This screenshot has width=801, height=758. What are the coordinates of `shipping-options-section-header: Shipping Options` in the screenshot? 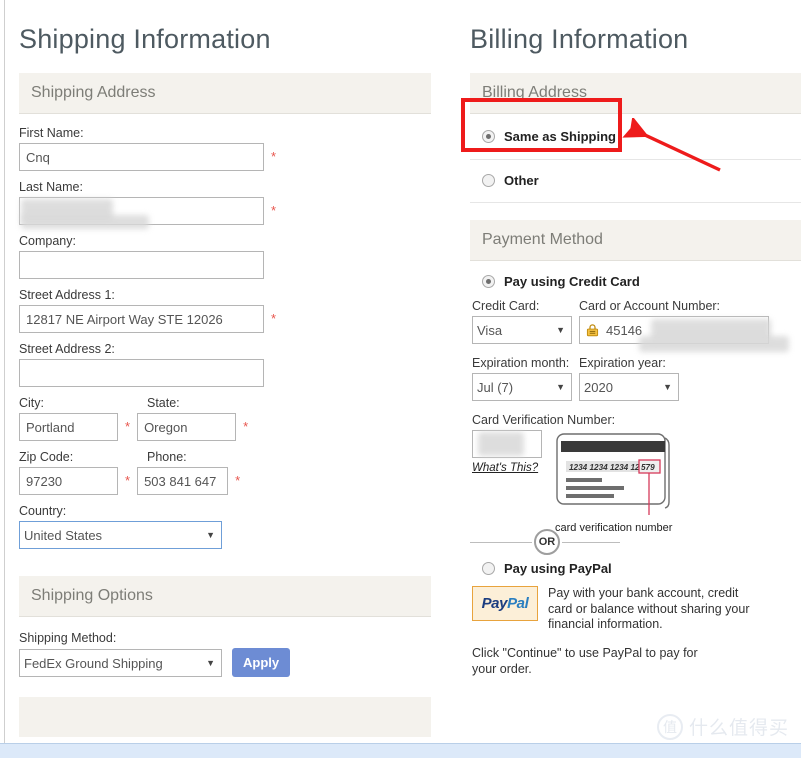 It's located at (225, 596).